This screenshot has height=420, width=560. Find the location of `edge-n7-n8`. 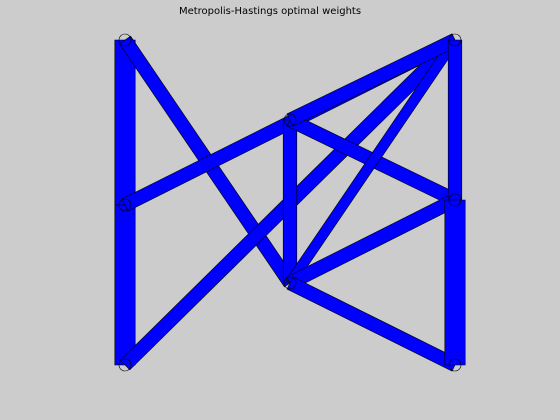

edge-n7-n8 is located at coordinates (455, 282).